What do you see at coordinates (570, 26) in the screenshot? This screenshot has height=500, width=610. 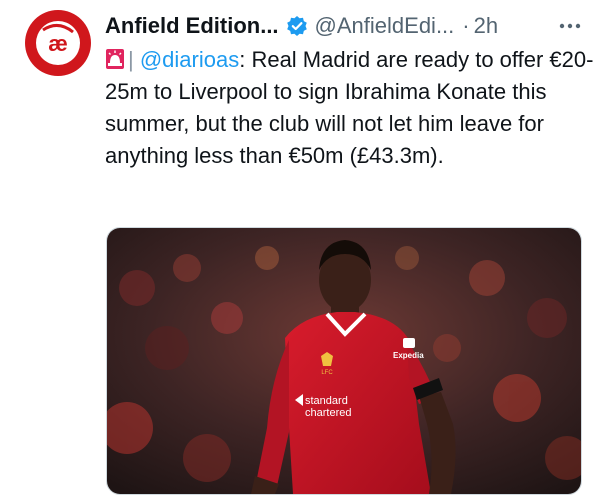 I see `more-icon` at bounding box center [570, 26].